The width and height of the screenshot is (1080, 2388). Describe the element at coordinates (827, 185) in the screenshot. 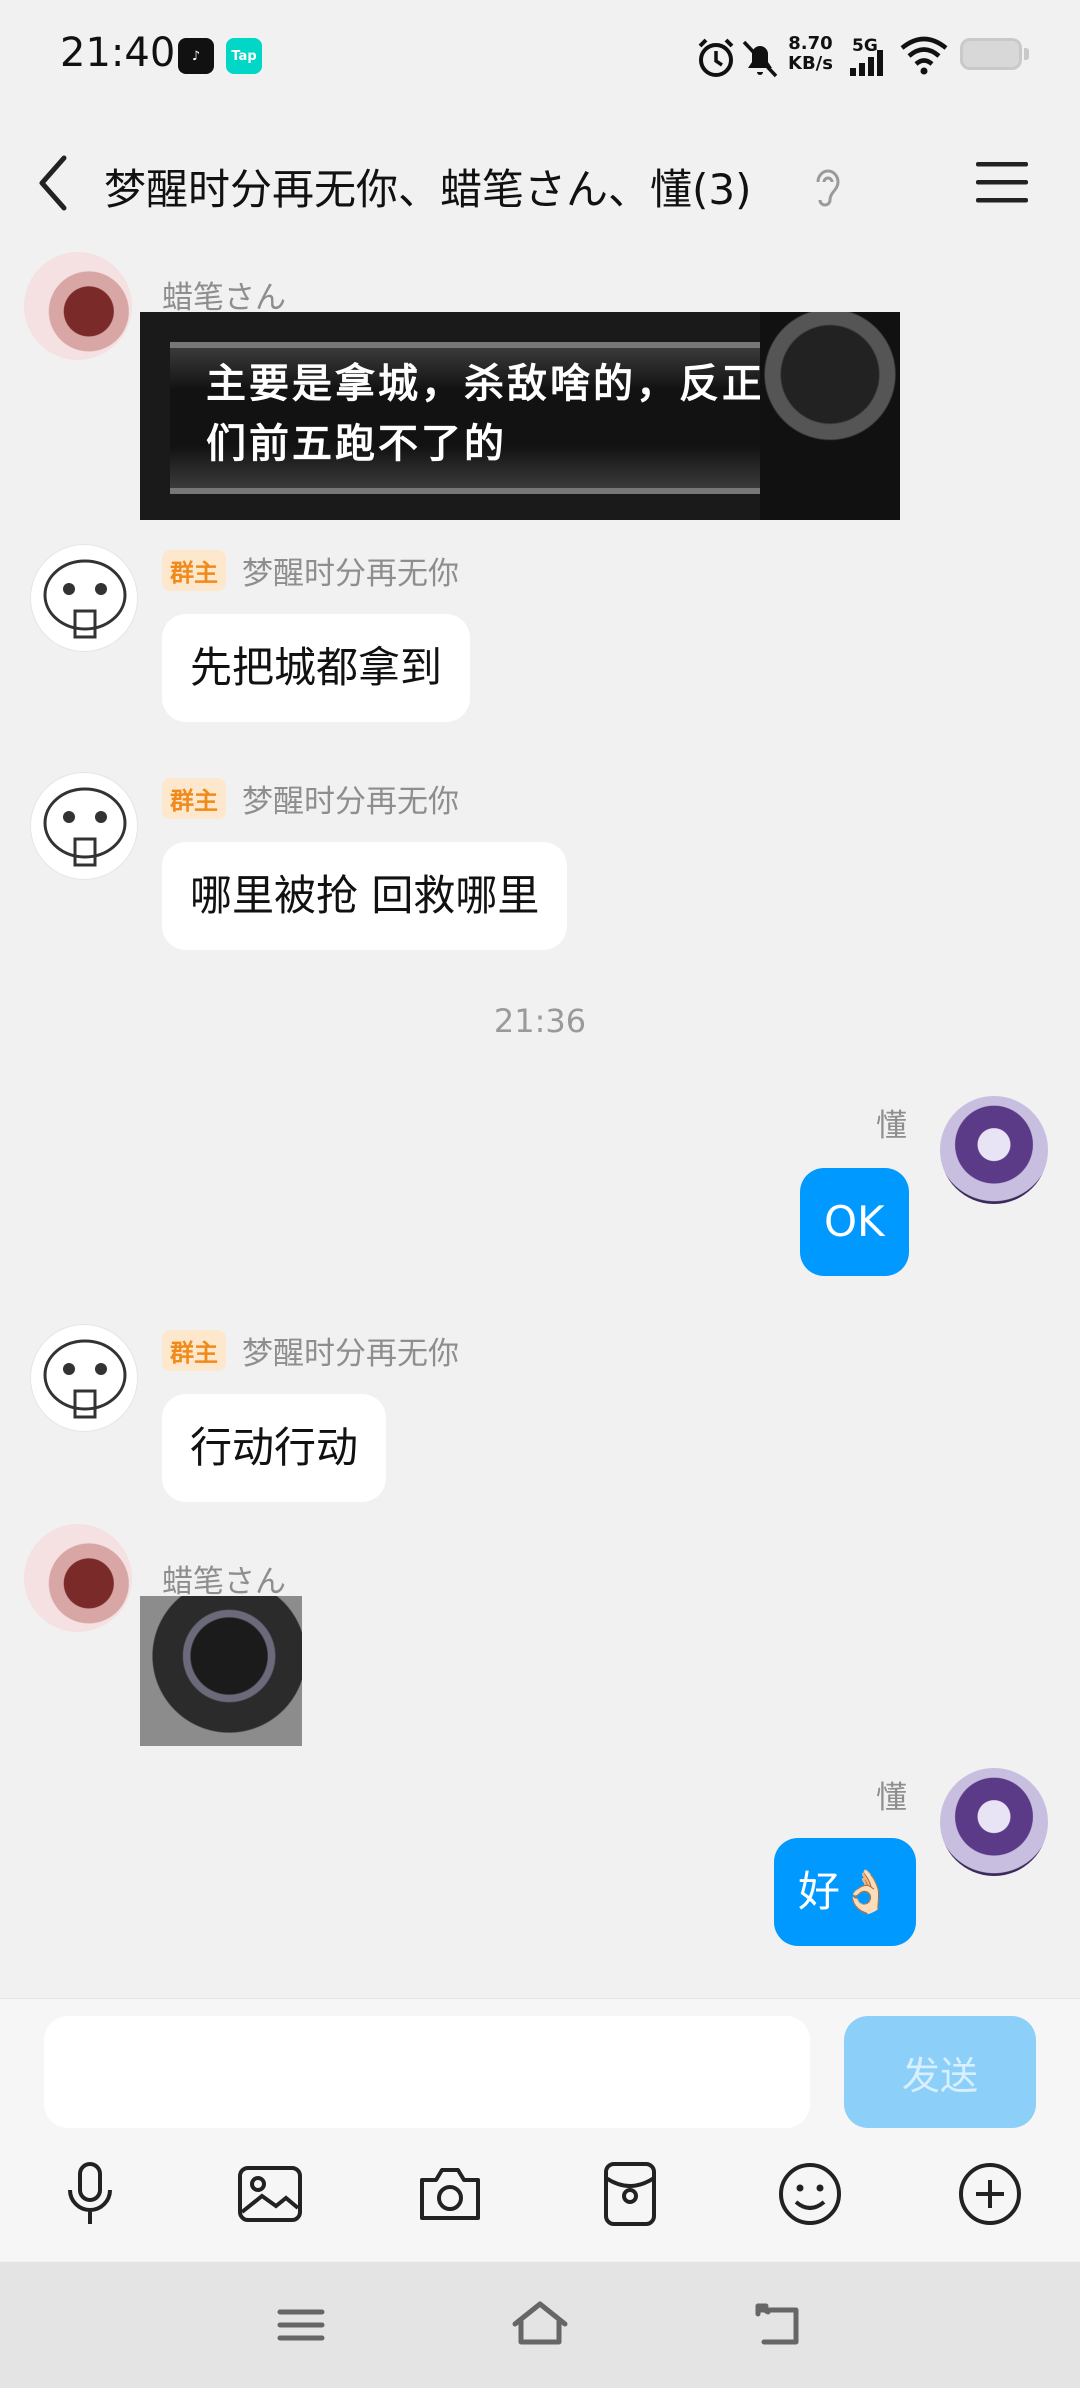

I see `ear-icon` at that location.